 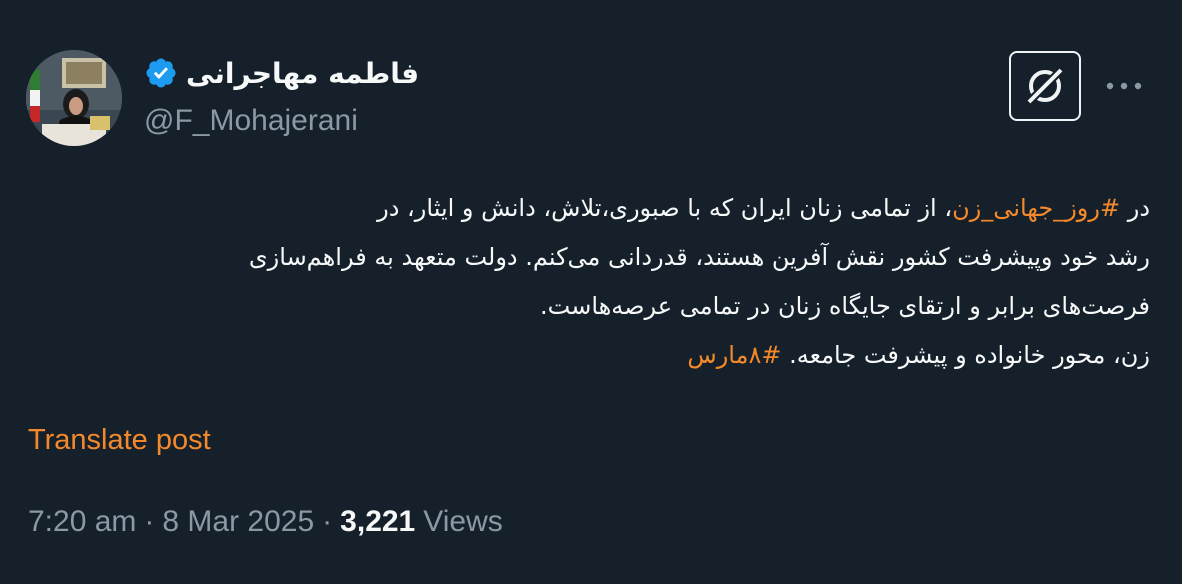 What do you see at coordinates (1036, 208) in the screenshot?
I see `hashtag-link: #روز_جهانی_زن` at bounding box center [1036, 208].